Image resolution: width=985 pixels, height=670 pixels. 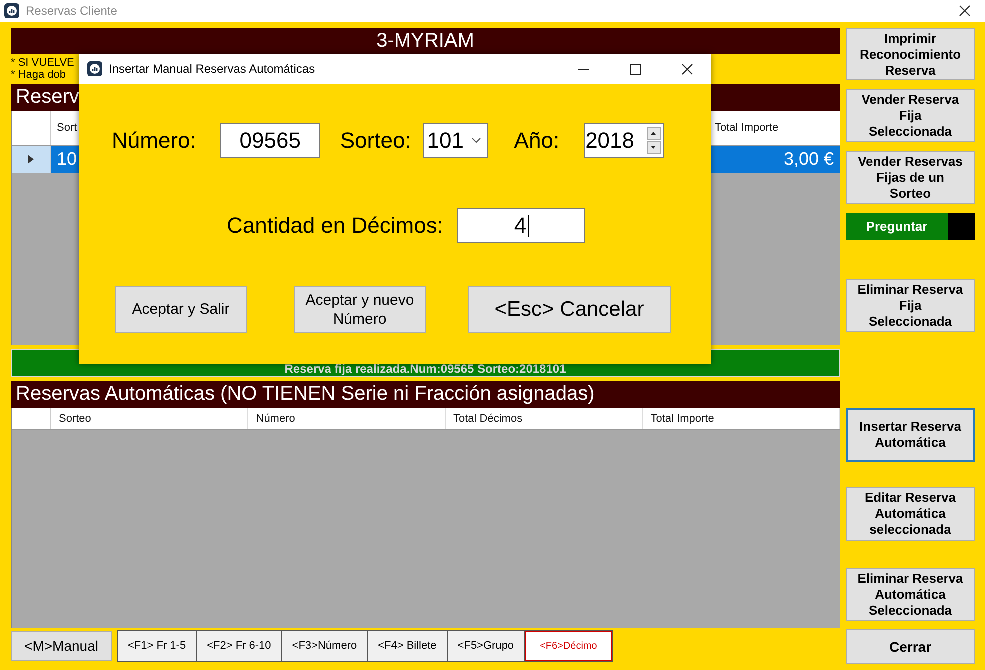 I want to click on spin-up-button, so click(x=653, y=133).